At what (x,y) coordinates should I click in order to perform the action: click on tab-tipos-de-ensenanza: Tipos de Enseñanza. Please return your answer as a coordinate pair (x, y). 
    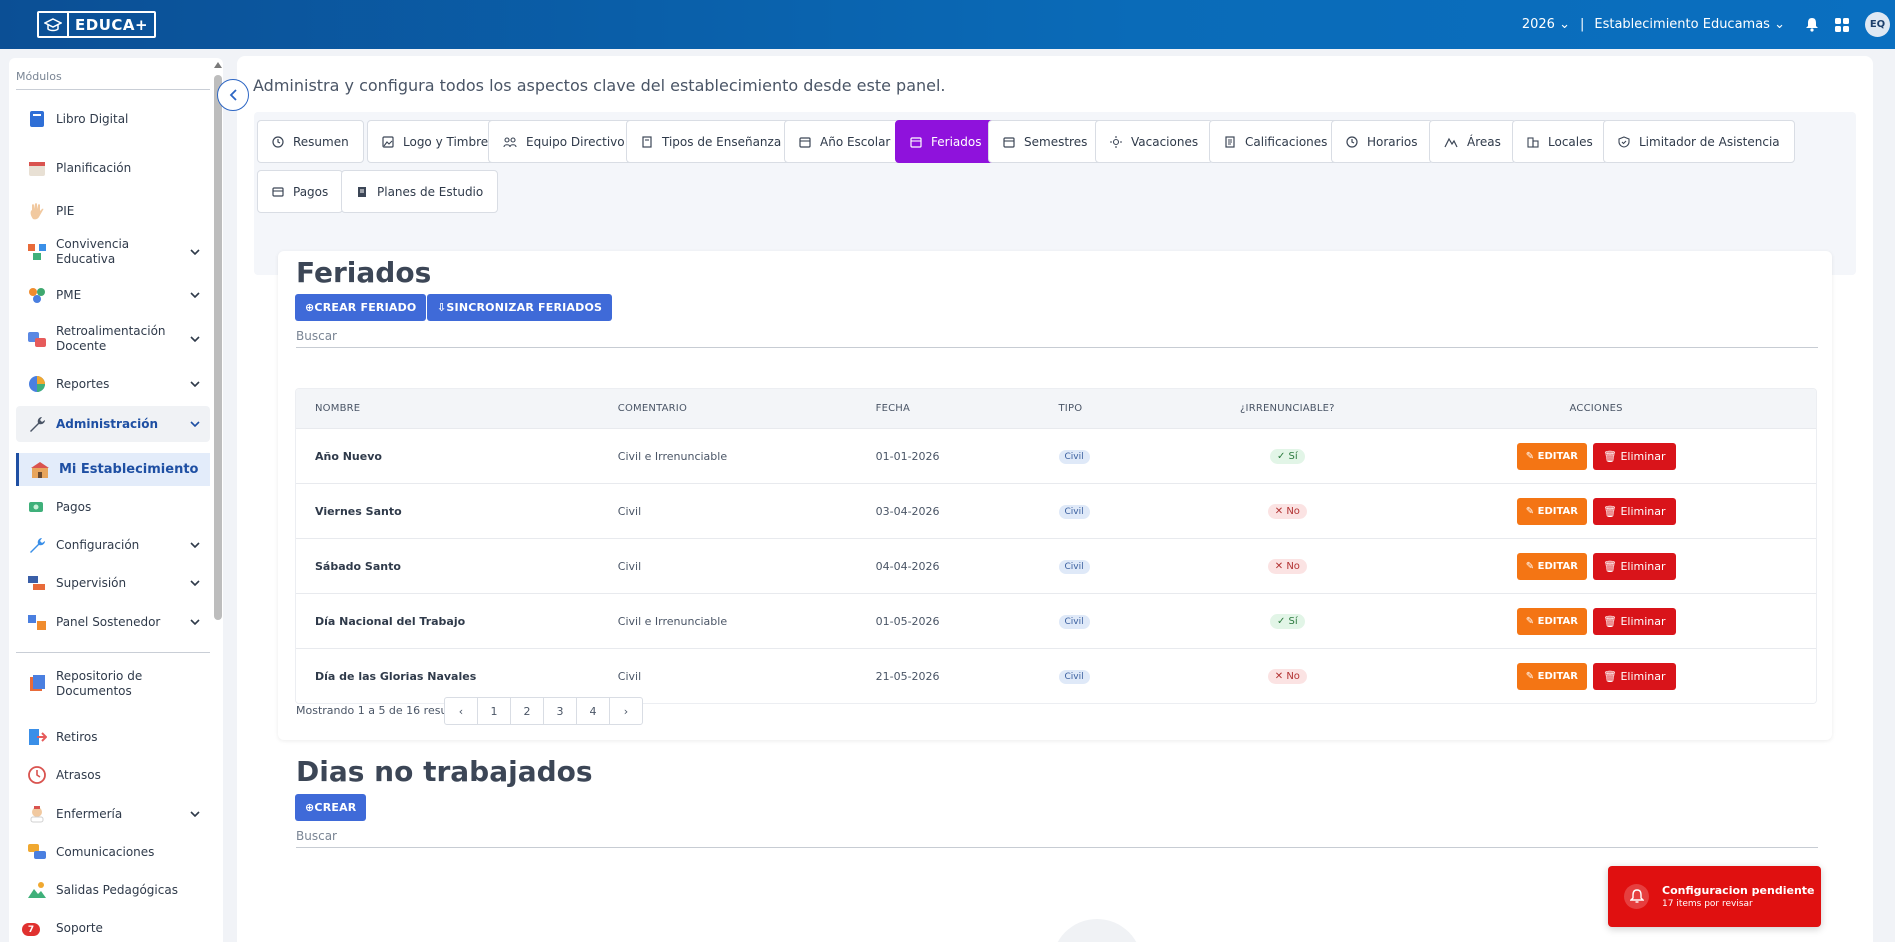
    Looking at the image, I should click on (711, 141).